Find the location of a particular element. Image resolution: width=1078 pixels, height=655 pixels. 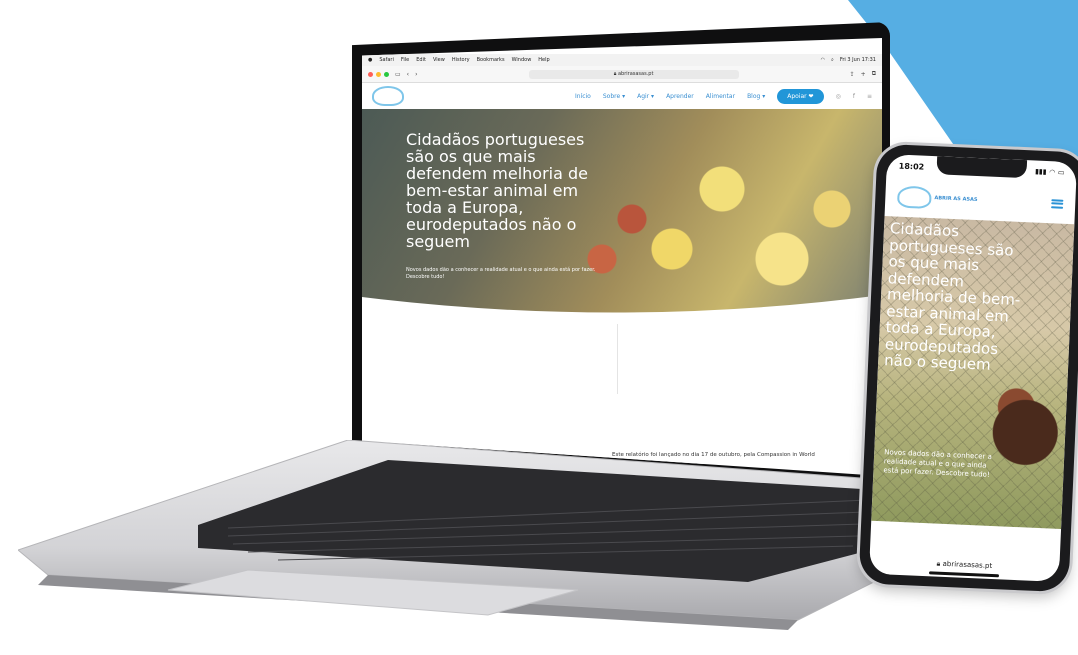

bird-logo-icon is located at coordinates (914, 197).